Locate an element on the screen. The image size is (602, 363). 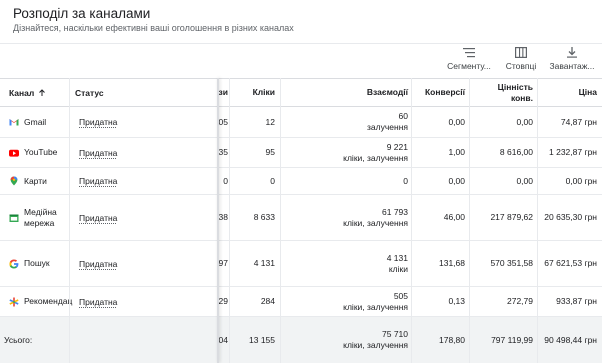
interactions-count: 75 710 is located at coordinates (395, 334).